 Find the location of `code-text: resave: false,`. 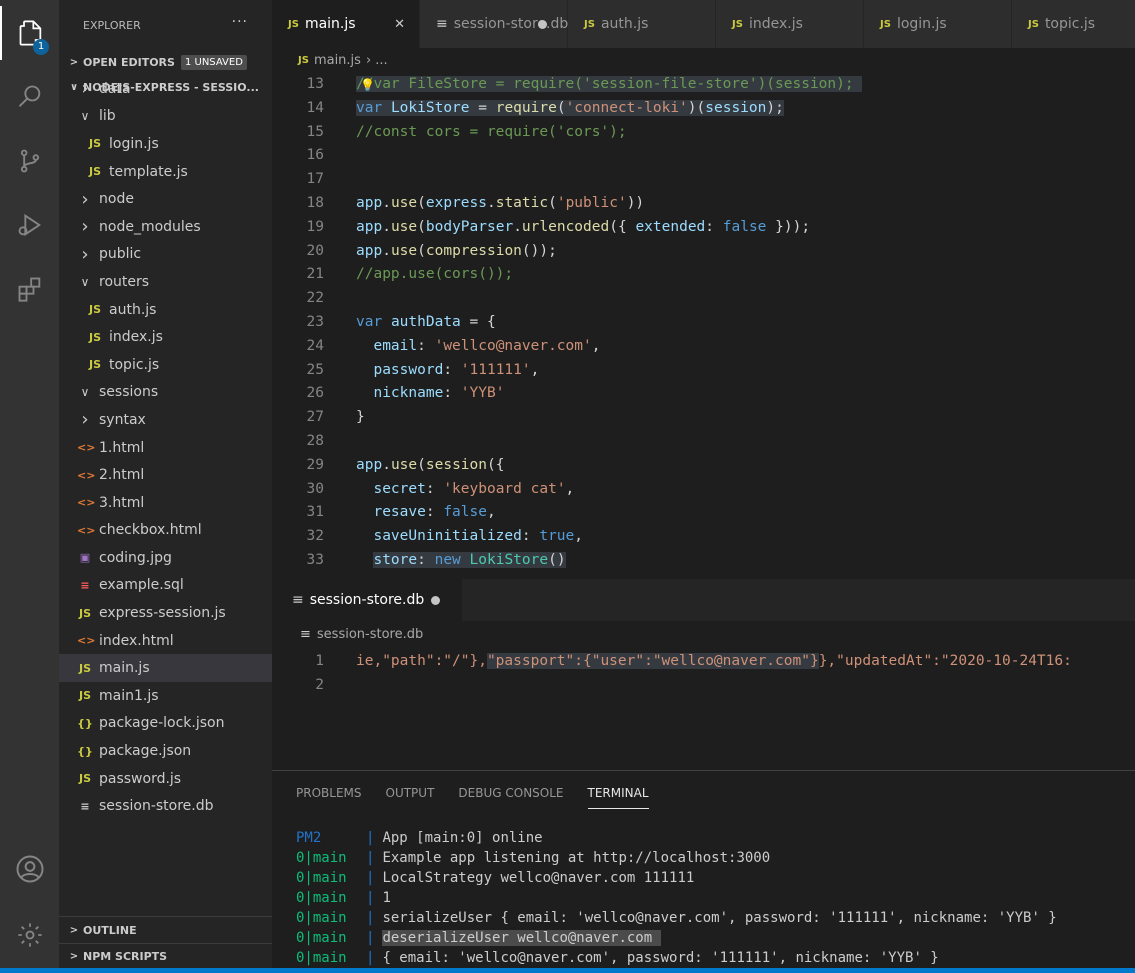

code-text: resave: false, is located at coordinates (434, 512).